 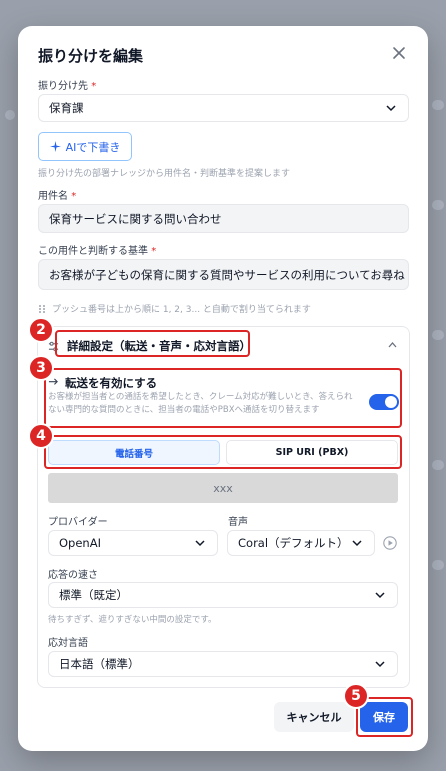 I want to click on ai-hint: 振り分け先の部署ナレッジから用件名・判断基準を提案します, so click(x=164, y=174).